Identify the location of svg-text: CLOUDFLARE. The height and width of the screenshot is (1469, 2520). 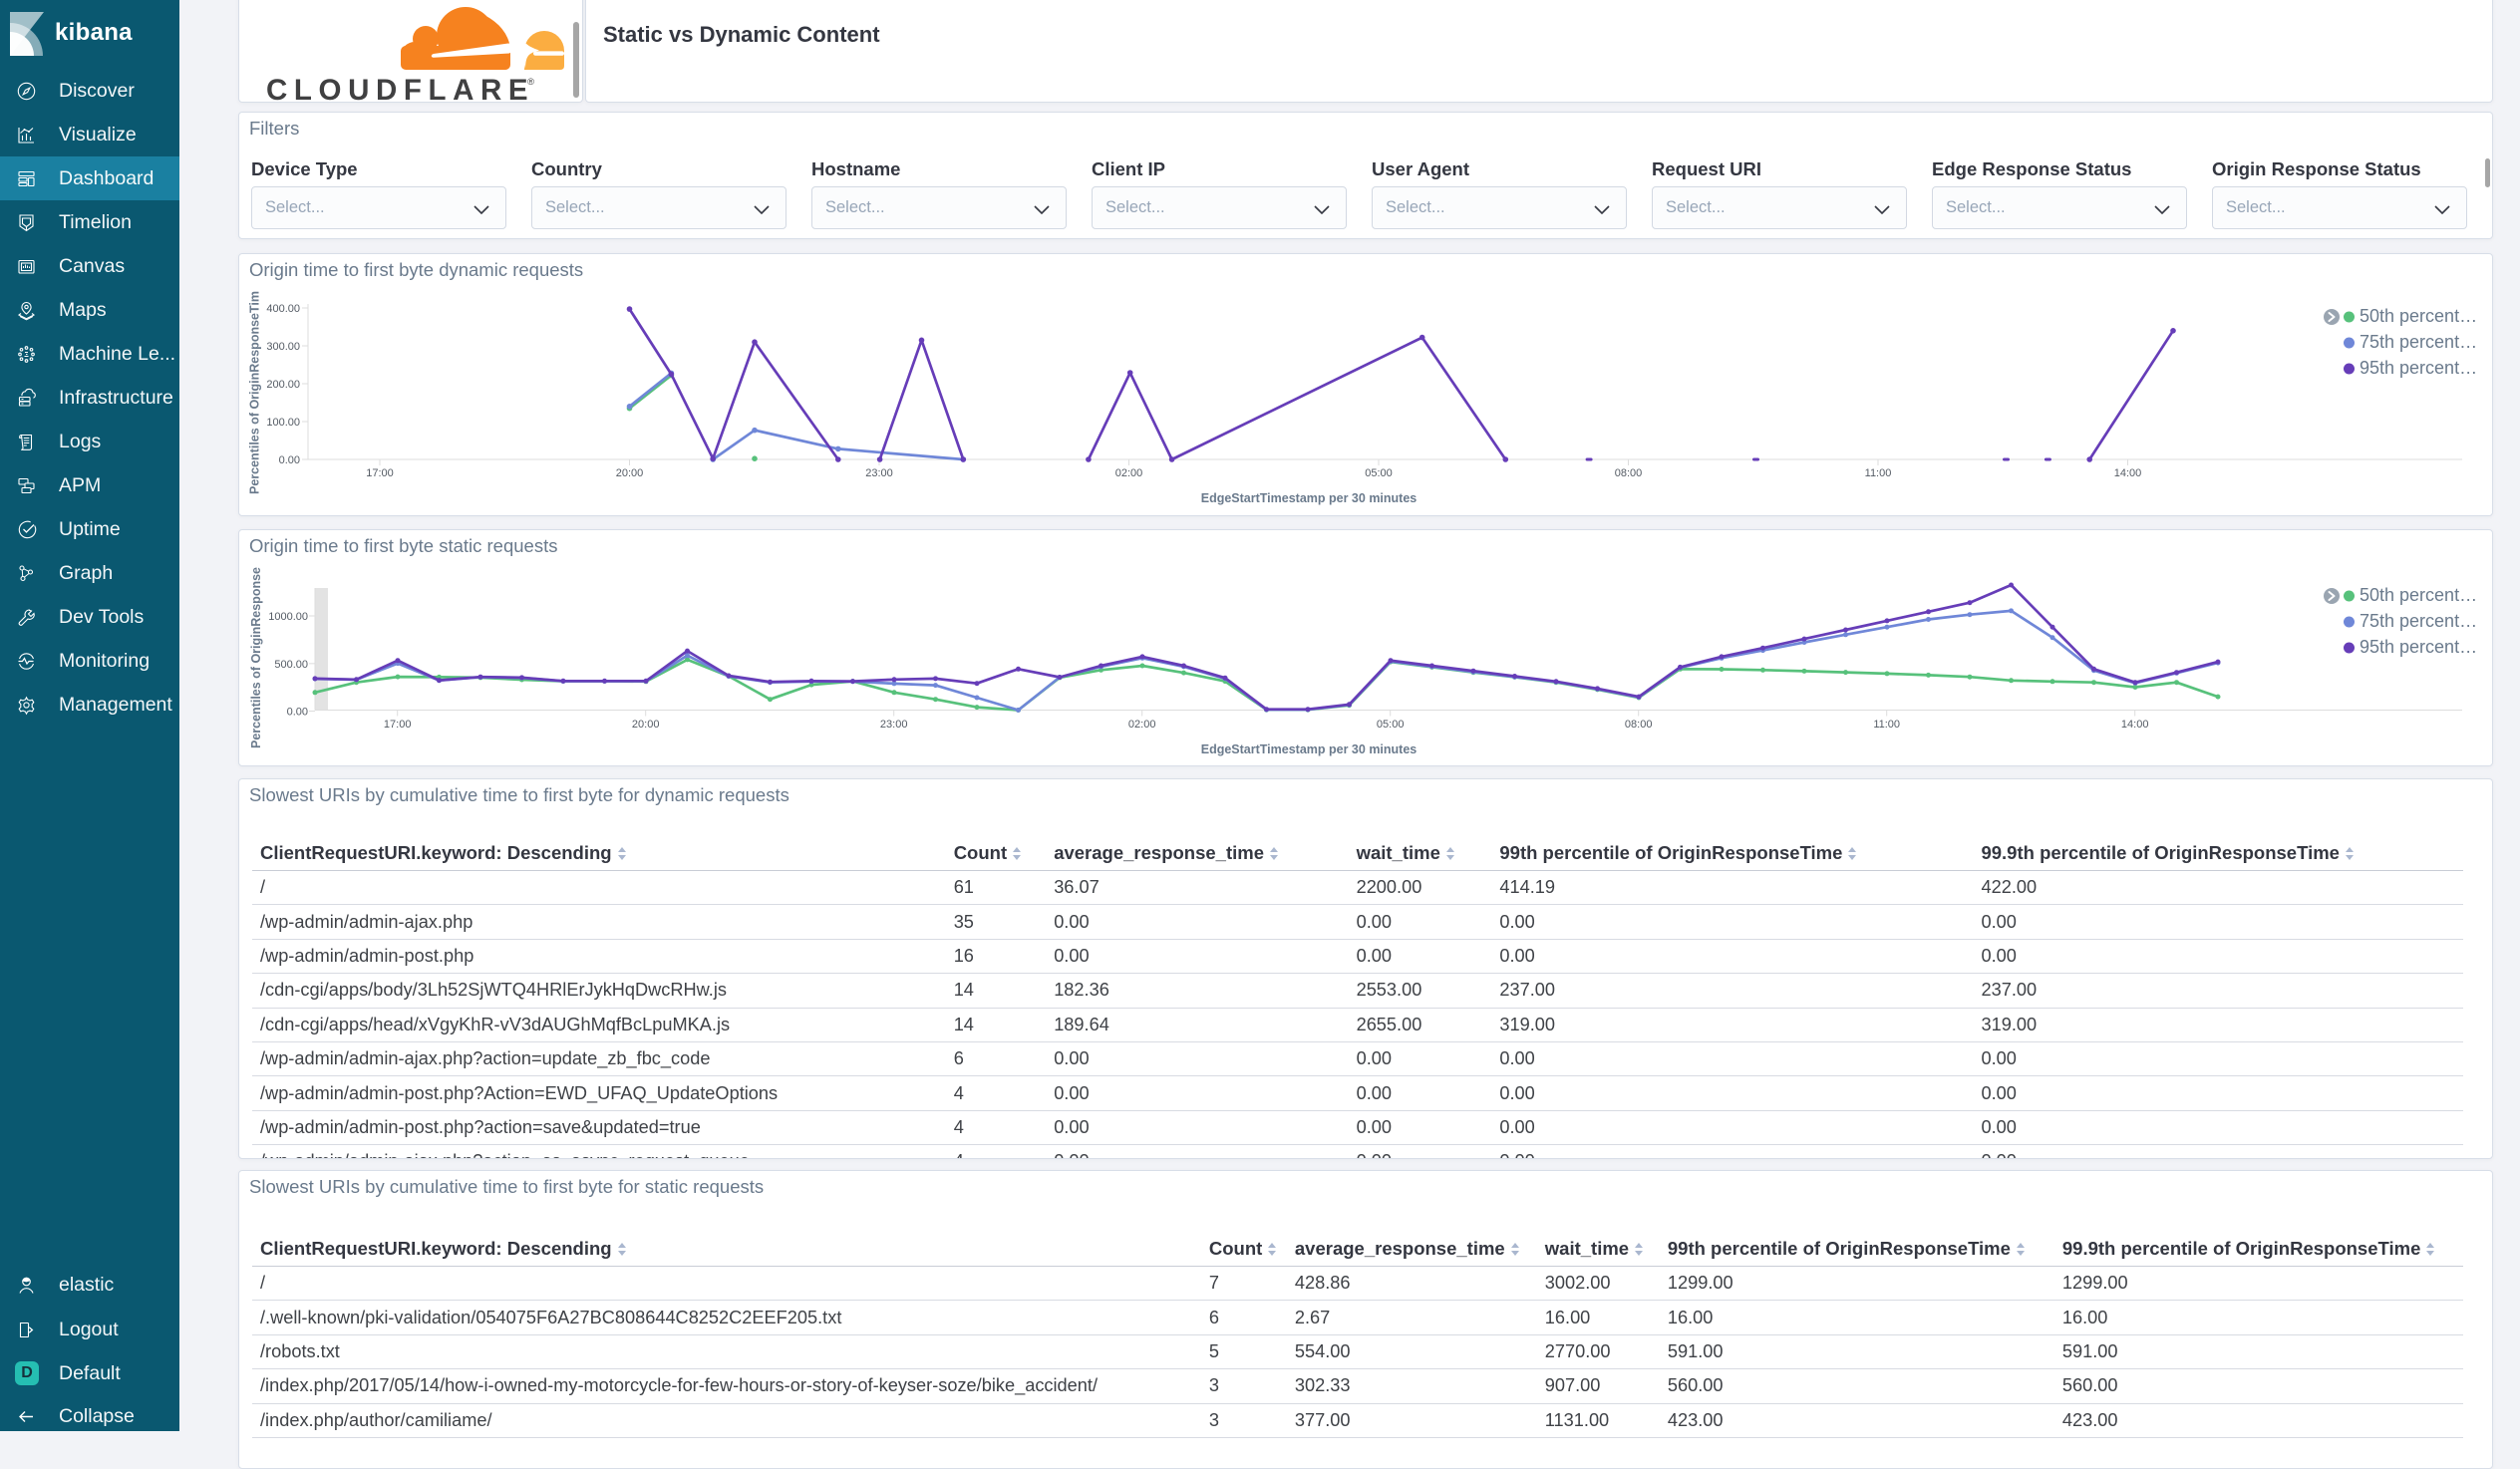
(400, 89).